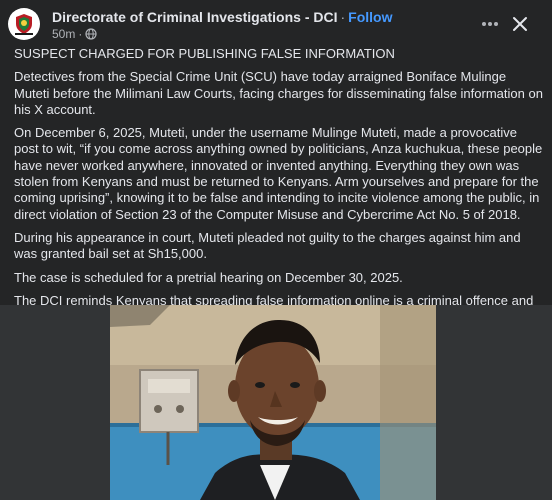 This screenshot has width=552, height=500. What do you see at coordinates (91, 34) in the screenshot?
I see `globe-icon` at bounding box center [91, 34].